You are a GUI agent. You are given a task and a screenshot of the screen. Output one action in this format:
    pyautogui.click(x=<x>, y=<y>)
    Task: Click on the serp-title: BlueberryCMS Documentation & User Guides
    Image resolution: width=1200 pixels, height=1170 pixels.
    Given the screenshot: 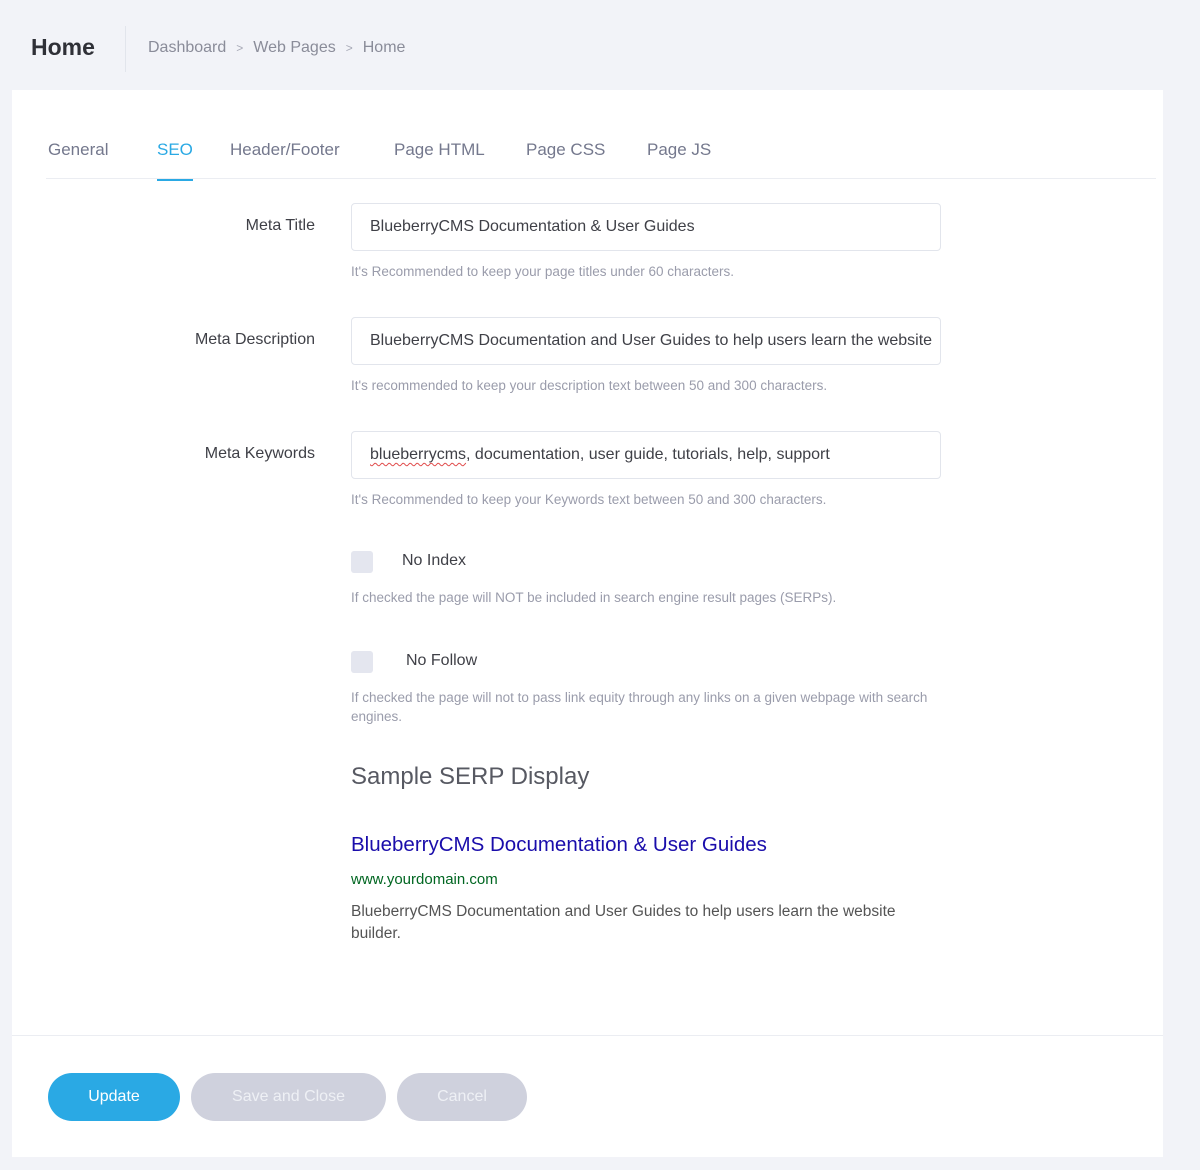 What is the action you would take?
    pyautogui.click(x=559, y=844)
    